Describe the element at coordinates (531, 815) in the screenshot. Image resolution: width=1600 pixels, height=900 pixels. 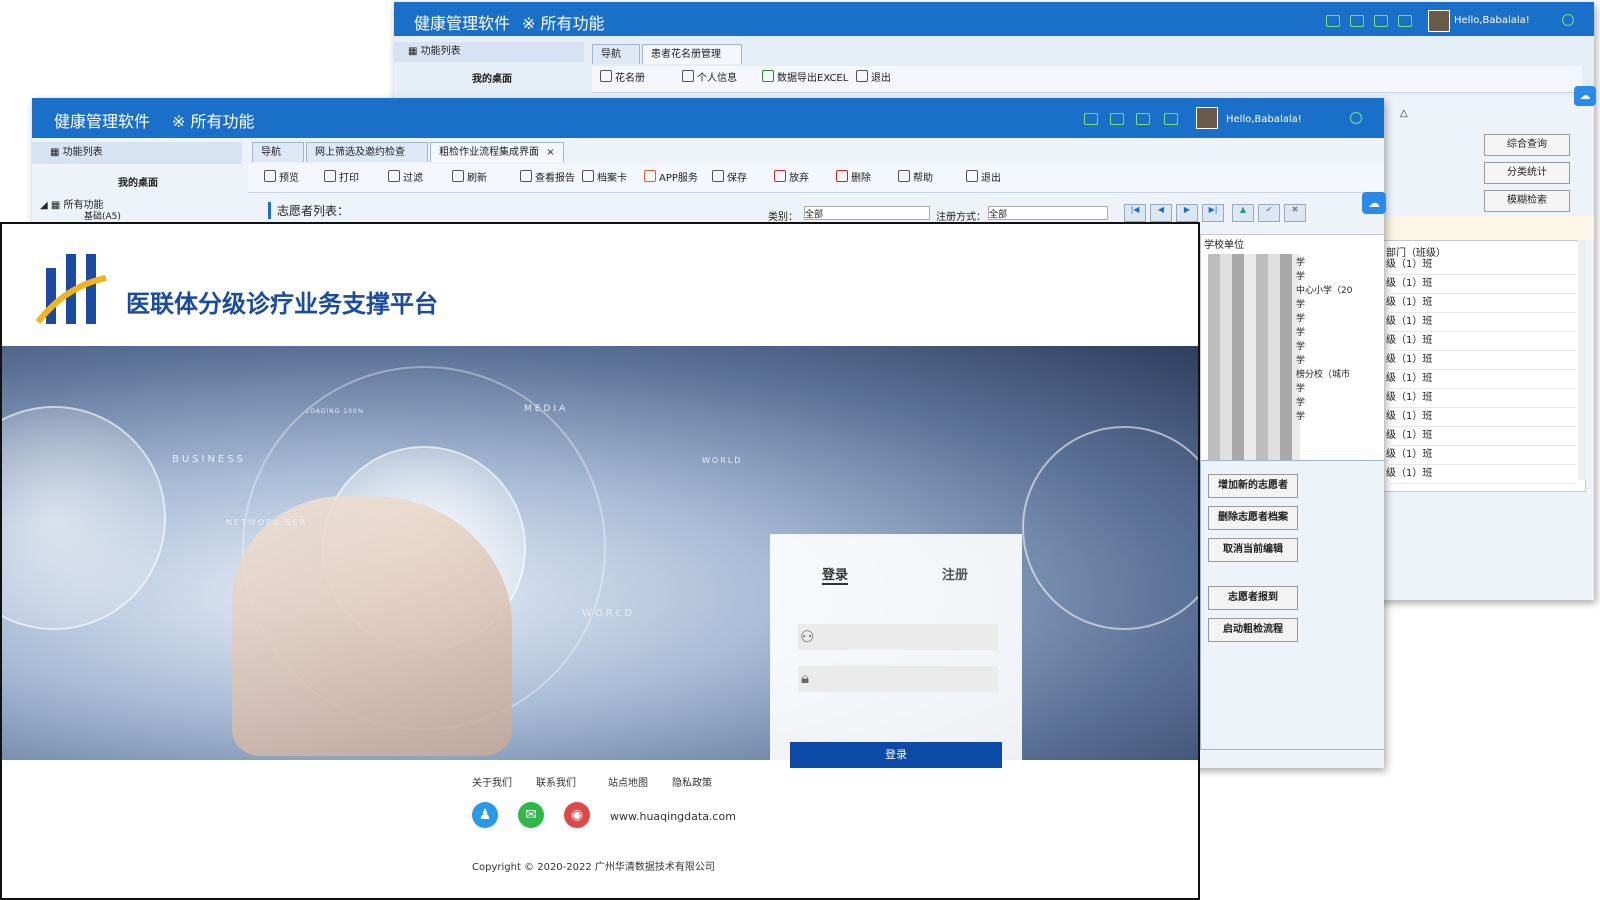
I see `wechat-icon: ✉` at that location.